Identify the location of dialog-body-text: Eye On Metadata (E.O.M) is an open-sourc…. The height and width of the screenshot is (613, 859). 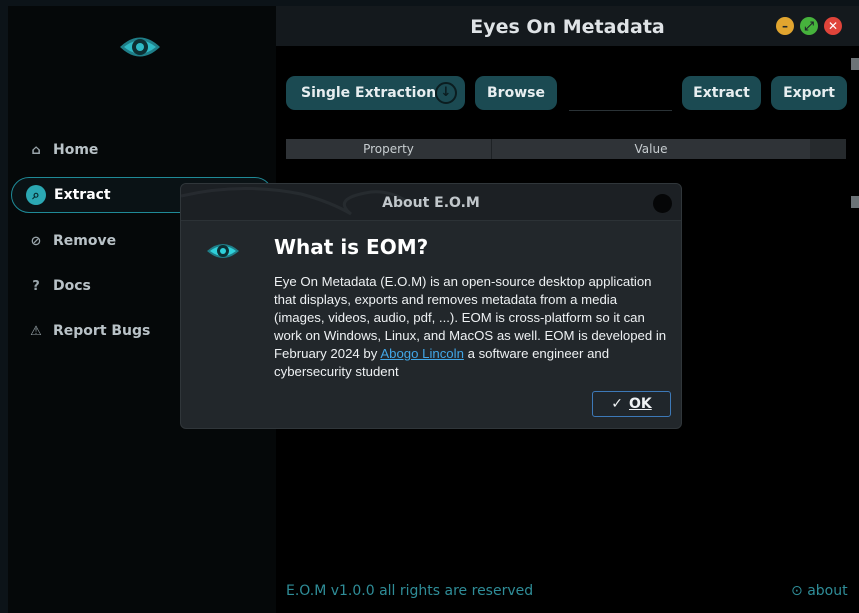
(471, 327).